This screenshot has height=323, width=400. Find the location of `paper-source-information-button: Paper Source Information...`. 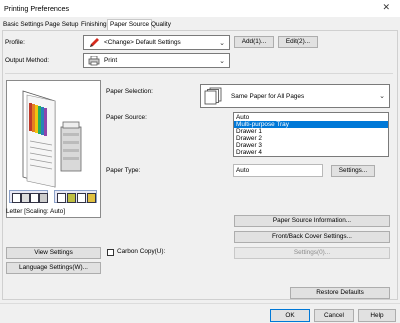

paper-source-information-button: Paper Source Information... is located at coordinates (312, 221).